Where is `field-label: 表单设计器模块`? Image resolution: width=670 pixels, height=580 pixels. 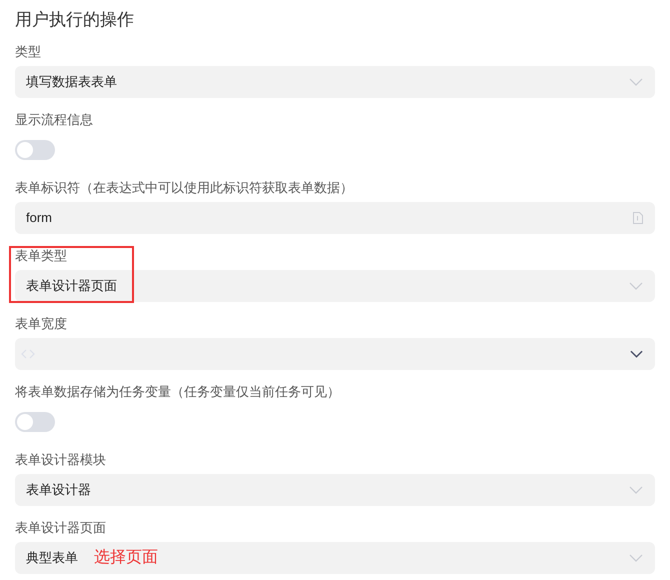
field-label: 表单设计器模块 is located at coordinates (61, 460).